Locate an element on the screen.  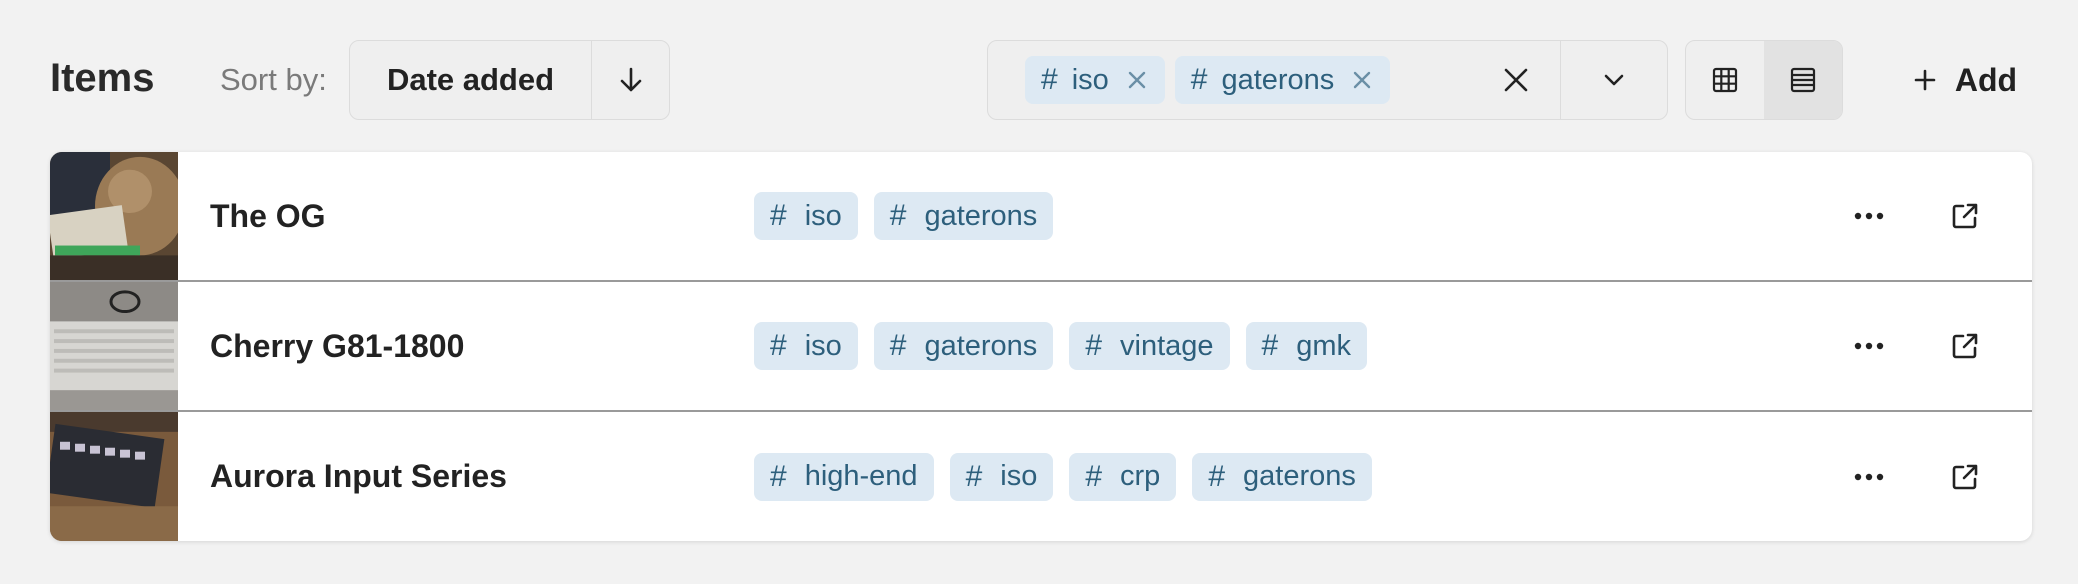
sort-select: Date added is located at coordinates (471, 80).